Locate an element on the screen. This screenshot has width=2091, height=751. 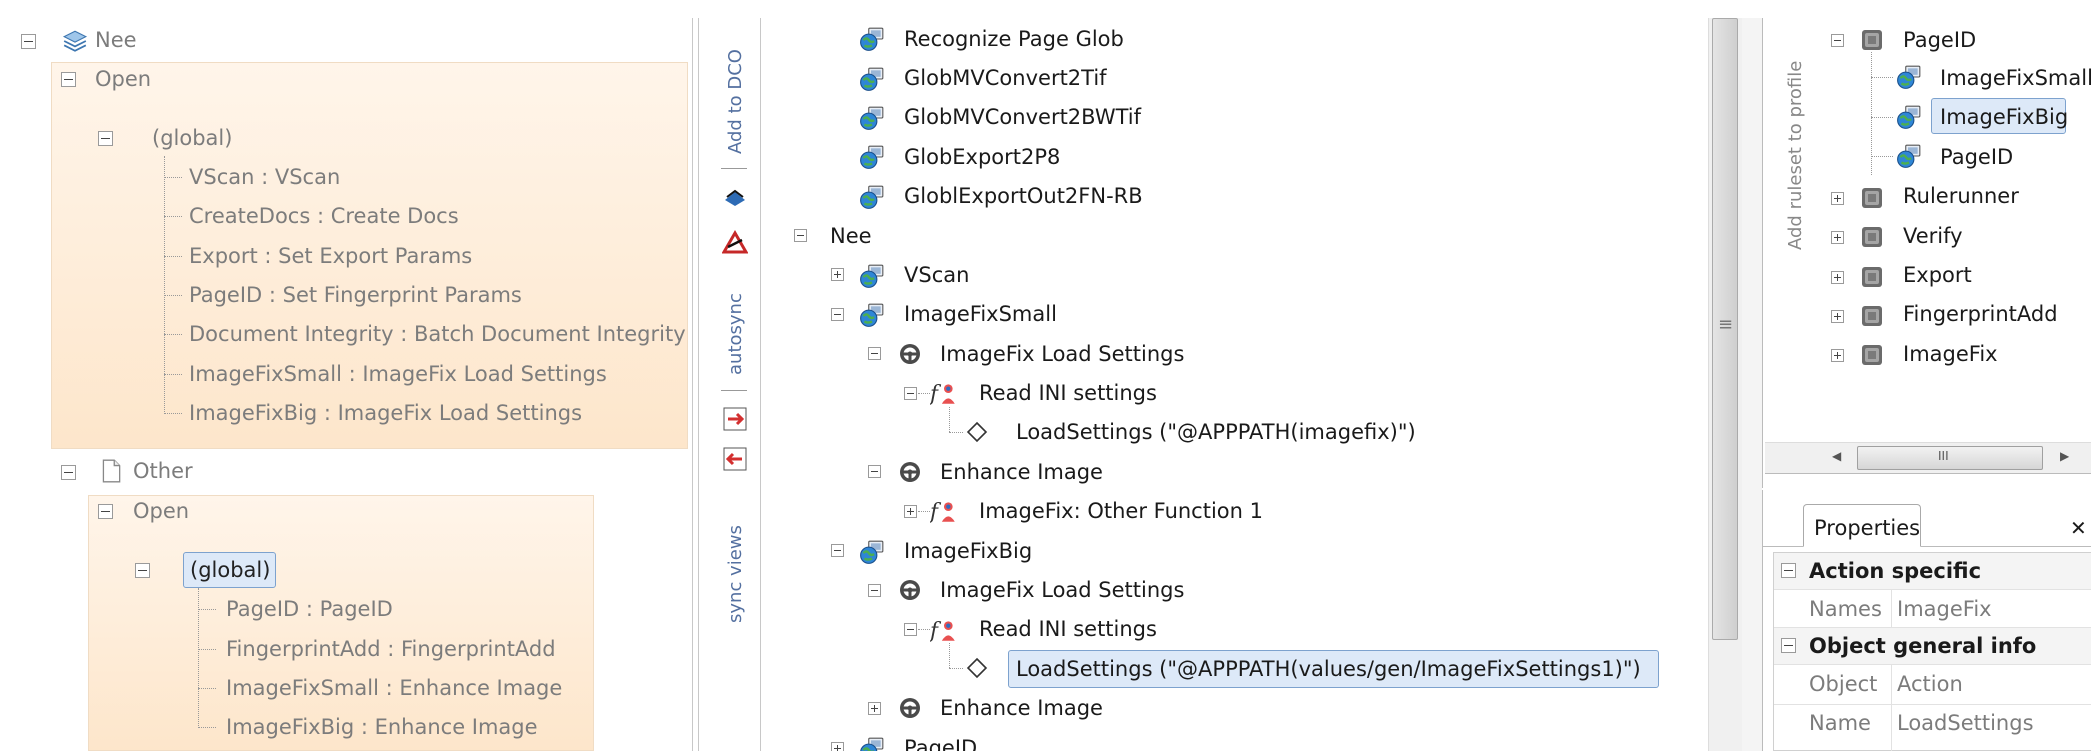
tree-node-globmvconvert2bwtif: GlobMVConvert2BWTif is located at coordinates (1022, 117).